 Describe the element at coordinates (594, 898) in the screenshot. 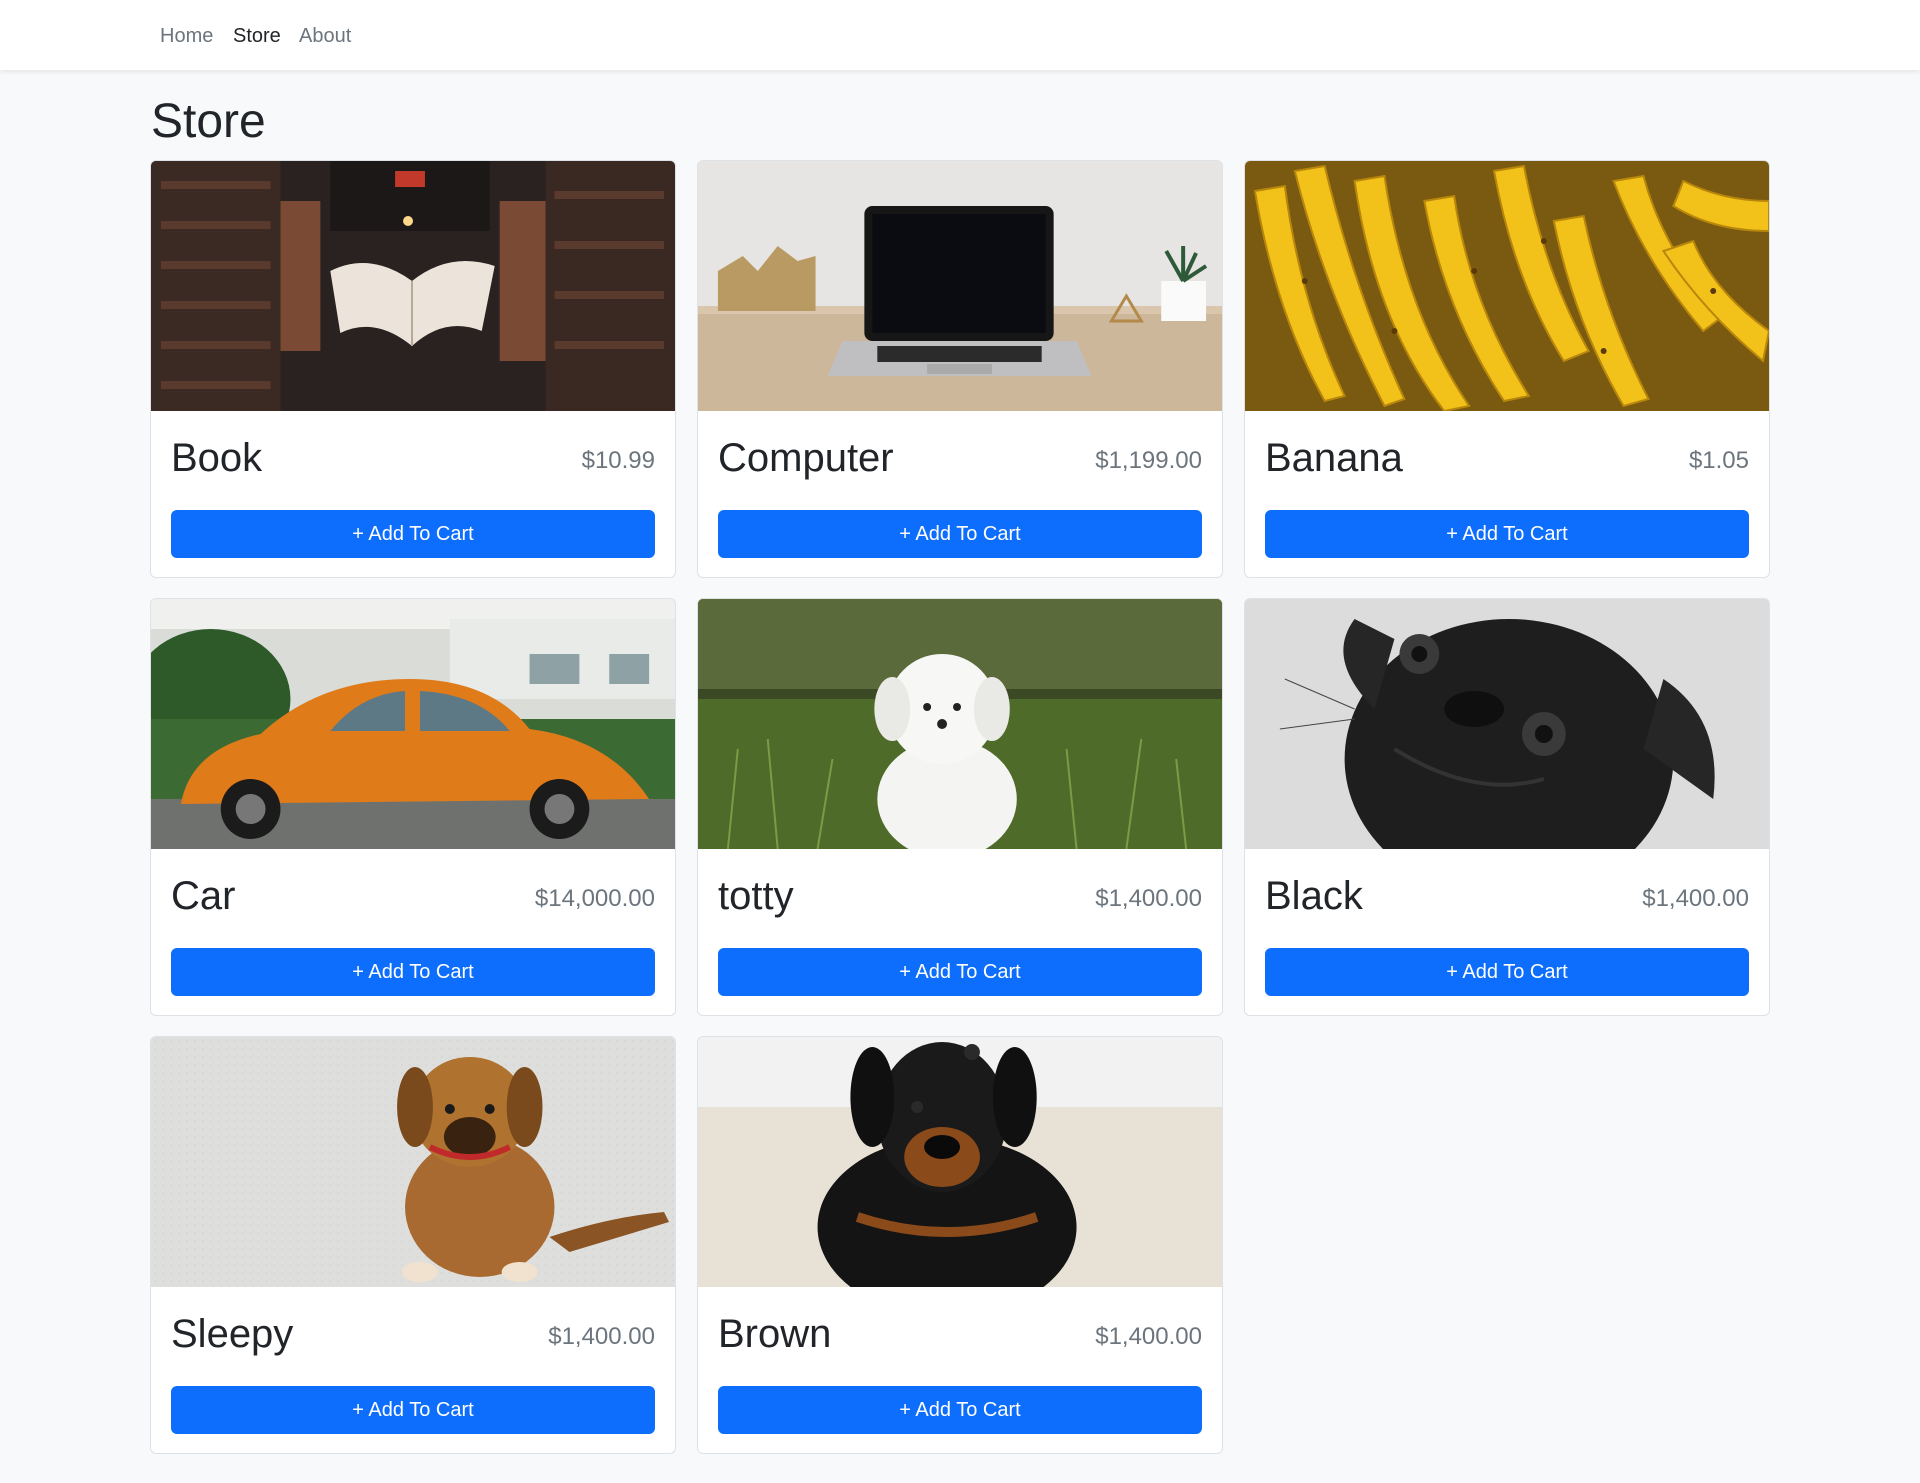

I see `product-price: $14,000.00` at that location.